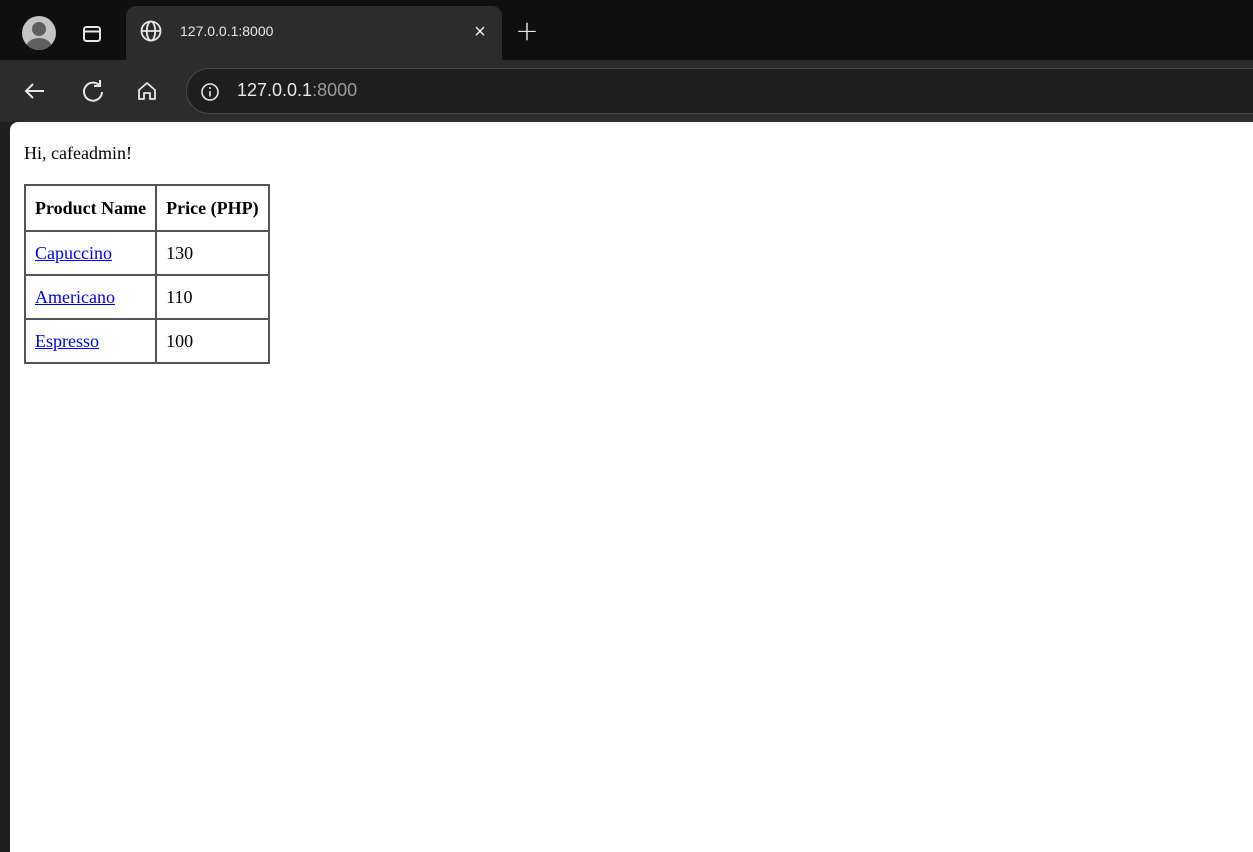 The height and width of the screenshot is (852, 1253). Describe the element at coordinates (39, 33) in the screenshot. I see `profile-avatar-icon` at that location.